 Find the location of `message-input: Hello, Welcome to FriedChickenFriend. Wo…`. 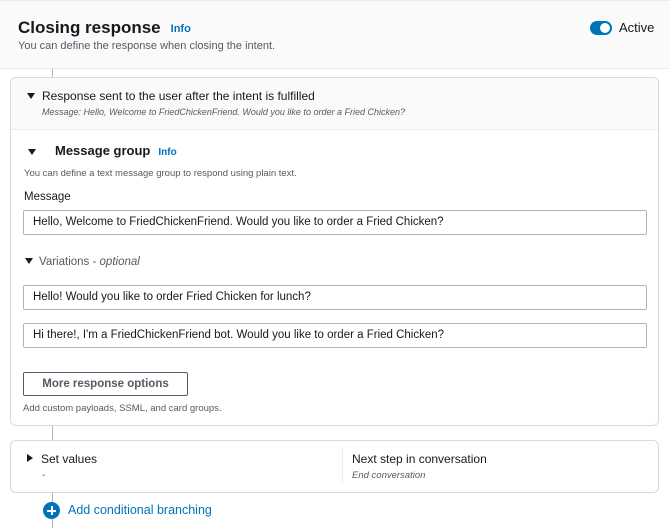

message-input: Hello, Welcome to FriedChickenFriend. Wo… is located at coordinates (335, 222).